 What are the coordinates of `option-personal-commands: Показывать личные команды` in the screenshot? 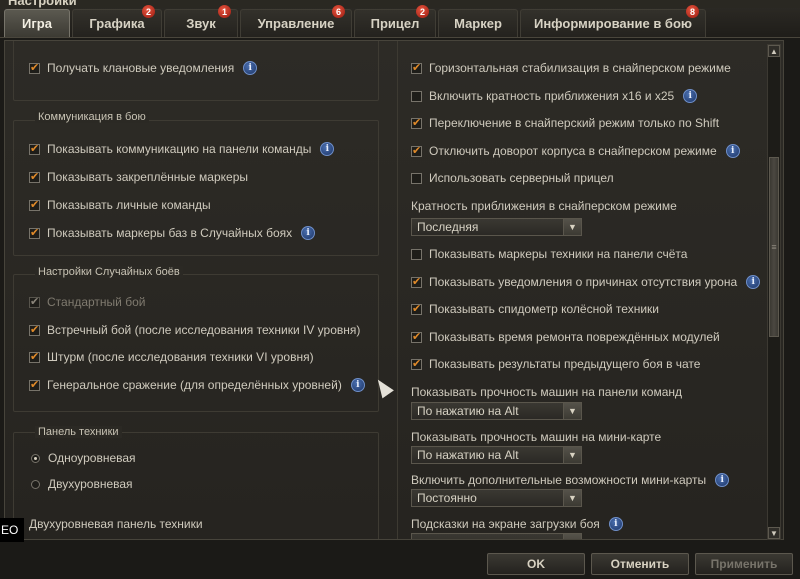 It's located at (120, 205).